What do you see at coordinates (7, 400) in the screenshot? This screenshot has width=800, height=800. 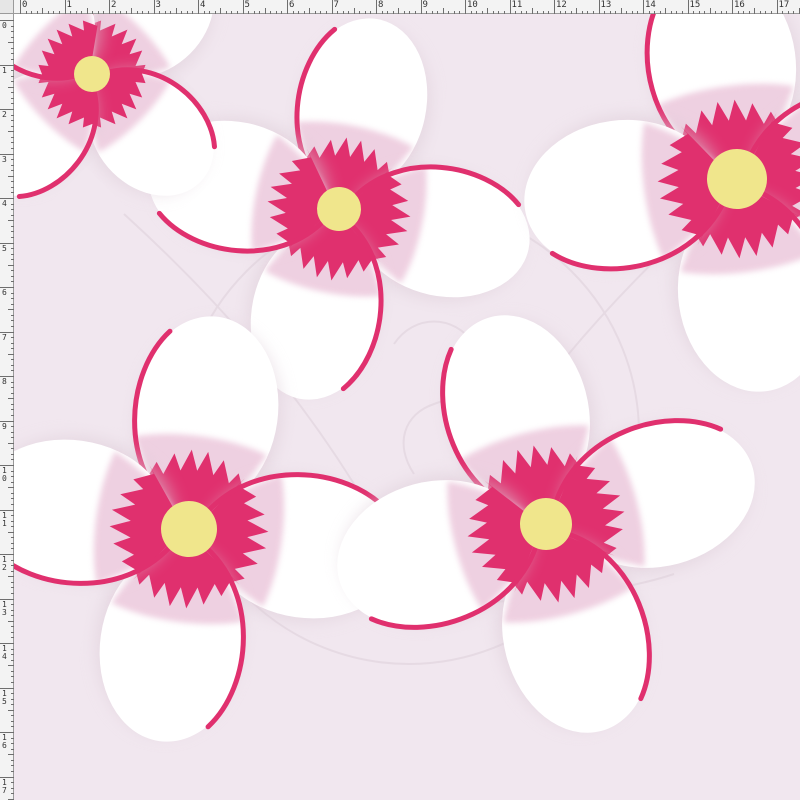 I see `ruler-vertical: 0 1 2 3 4 5 6 7 8 9 10 11 12 13 14 15 16 17` at bounding box center [7, 400].